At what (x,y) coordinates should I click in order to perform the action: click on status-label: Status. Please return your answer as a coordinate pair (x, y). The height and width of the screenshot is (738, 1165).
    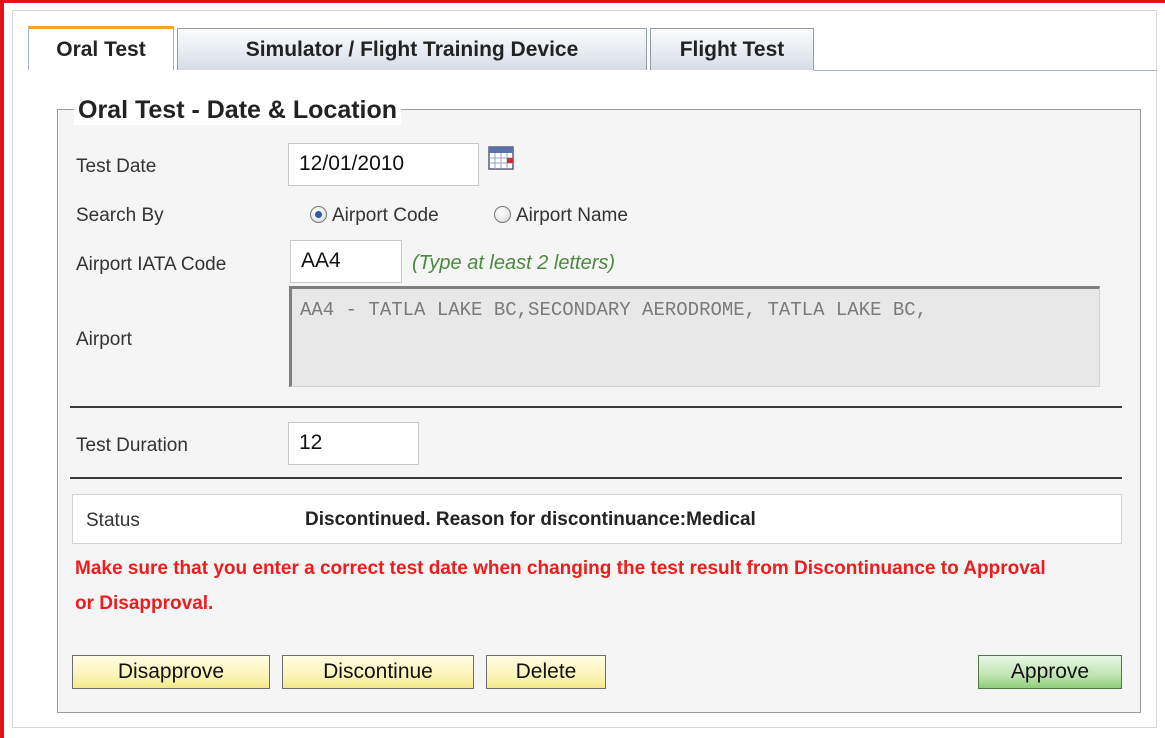
    Looking at the image, I should click on (113, 520).